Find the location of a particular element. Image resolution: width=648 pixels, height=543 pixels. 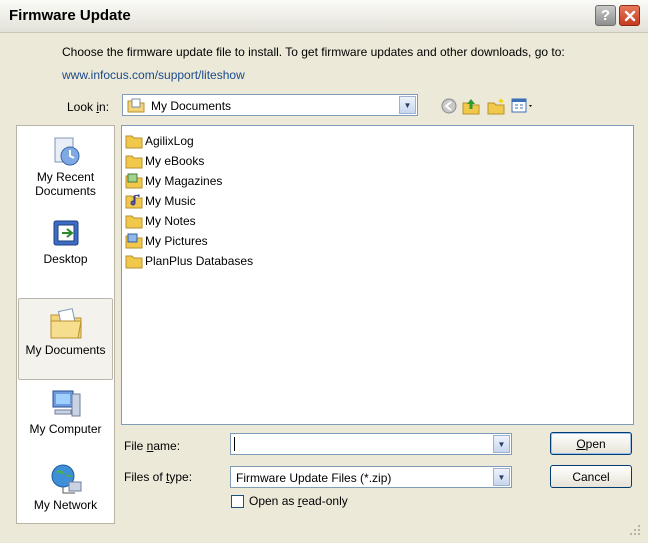

place-my-network: My Network is located at coordinates (65, 487).